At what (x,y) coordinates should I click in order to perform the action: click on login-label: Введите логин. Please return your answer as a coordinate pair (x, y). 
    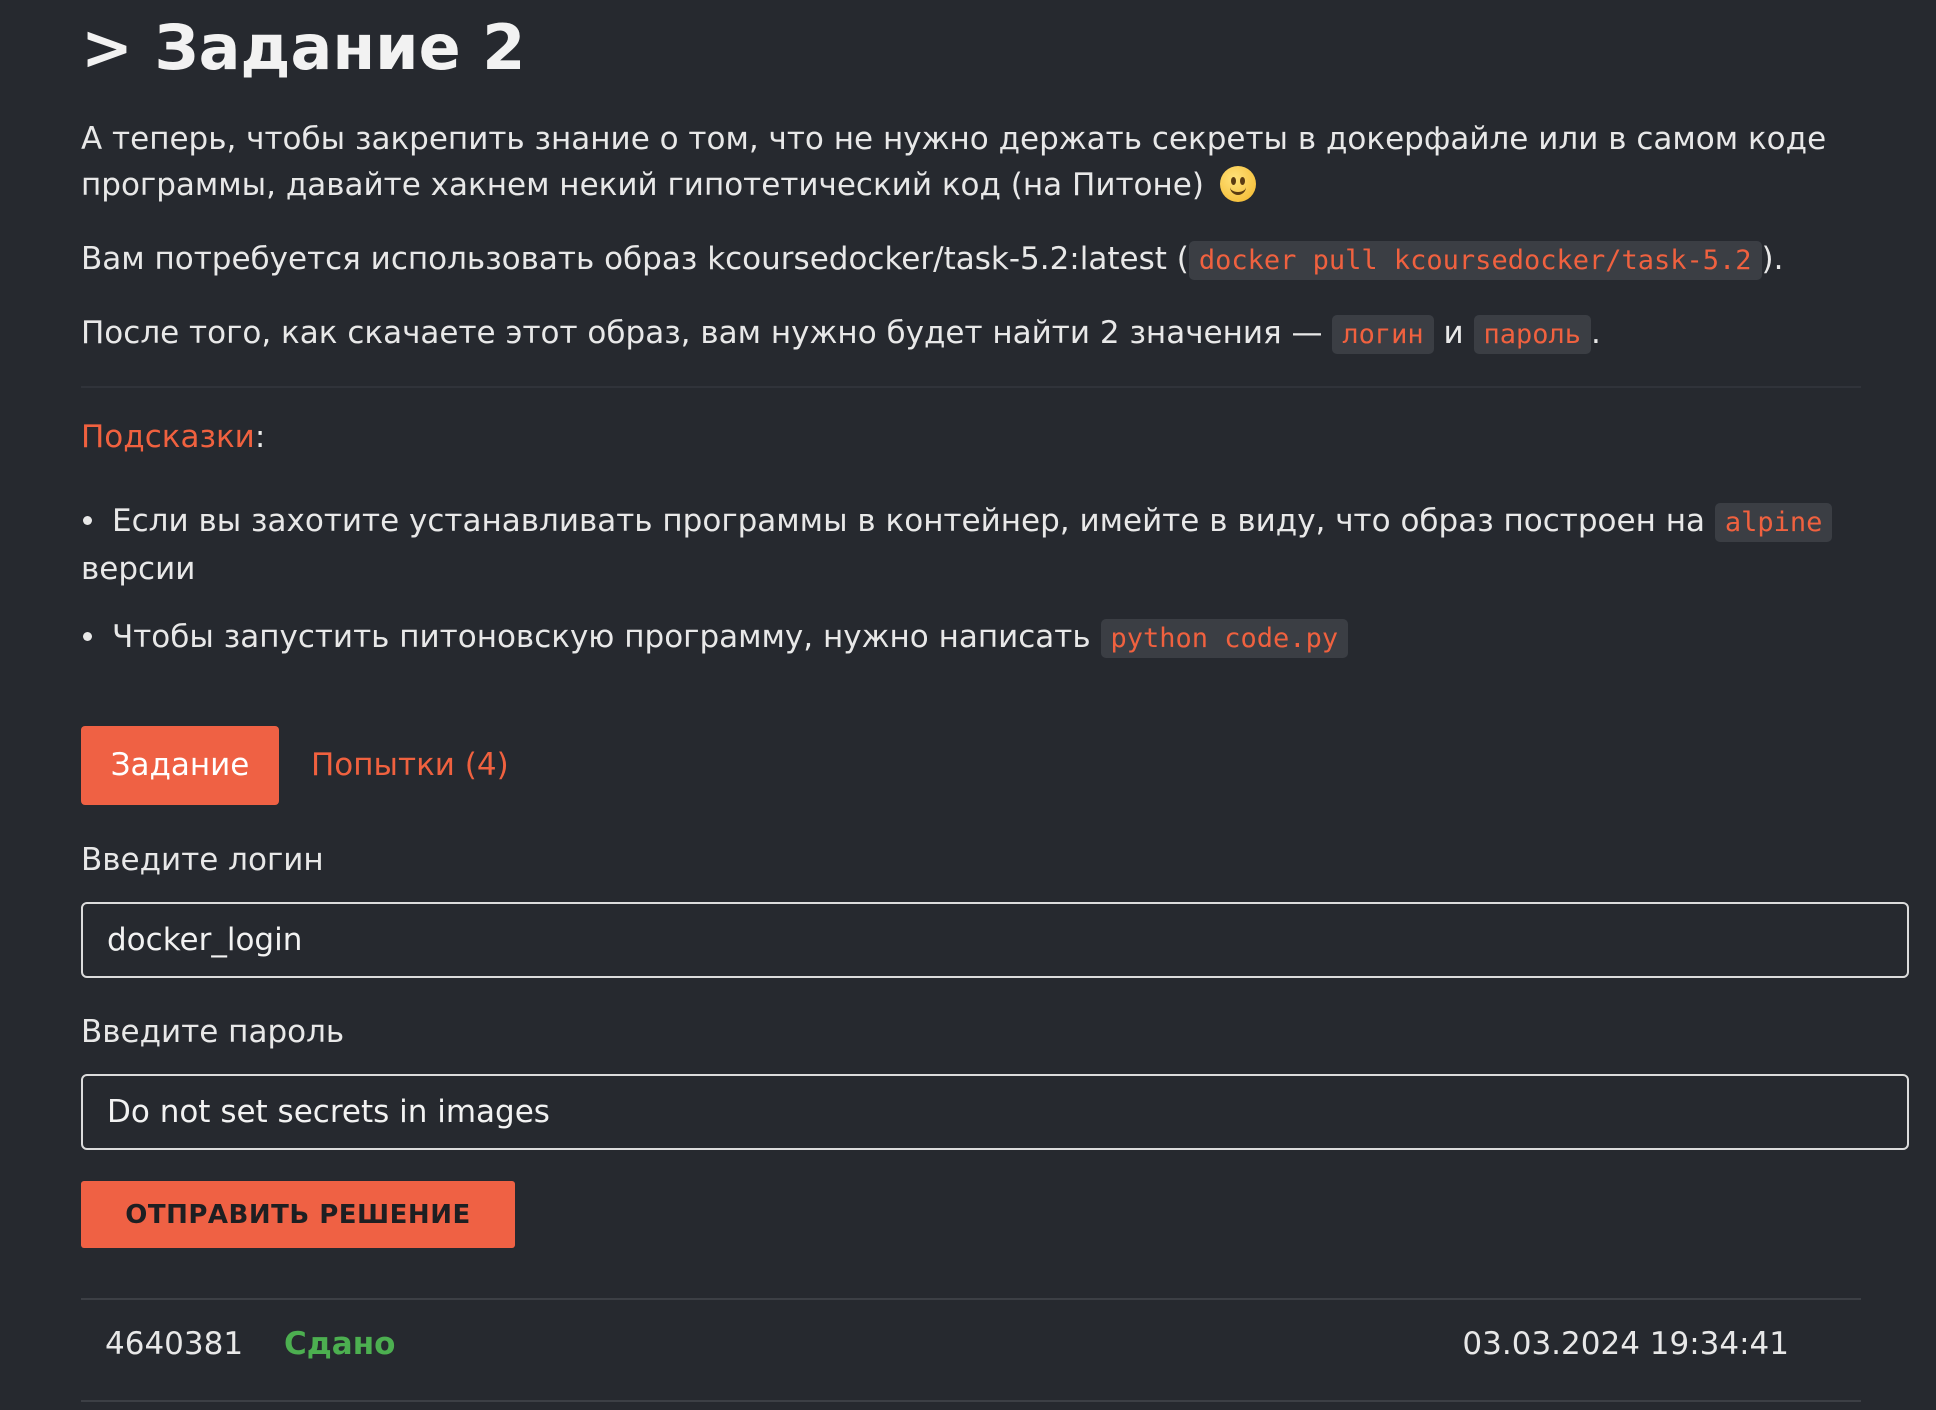
    Looking at the image, I should click on (202, 860).